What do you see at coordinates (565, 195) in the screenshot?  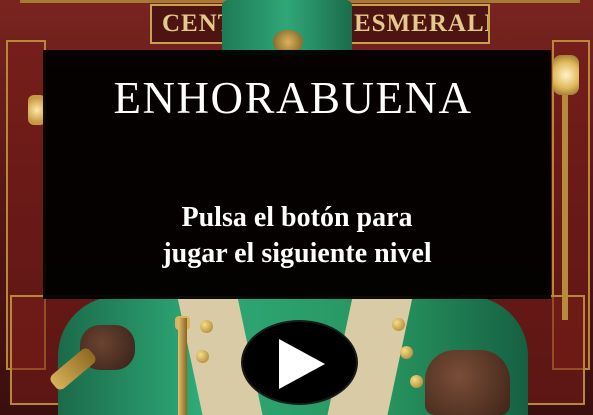 I see `lamp-post` at bounding box center [565, 195].